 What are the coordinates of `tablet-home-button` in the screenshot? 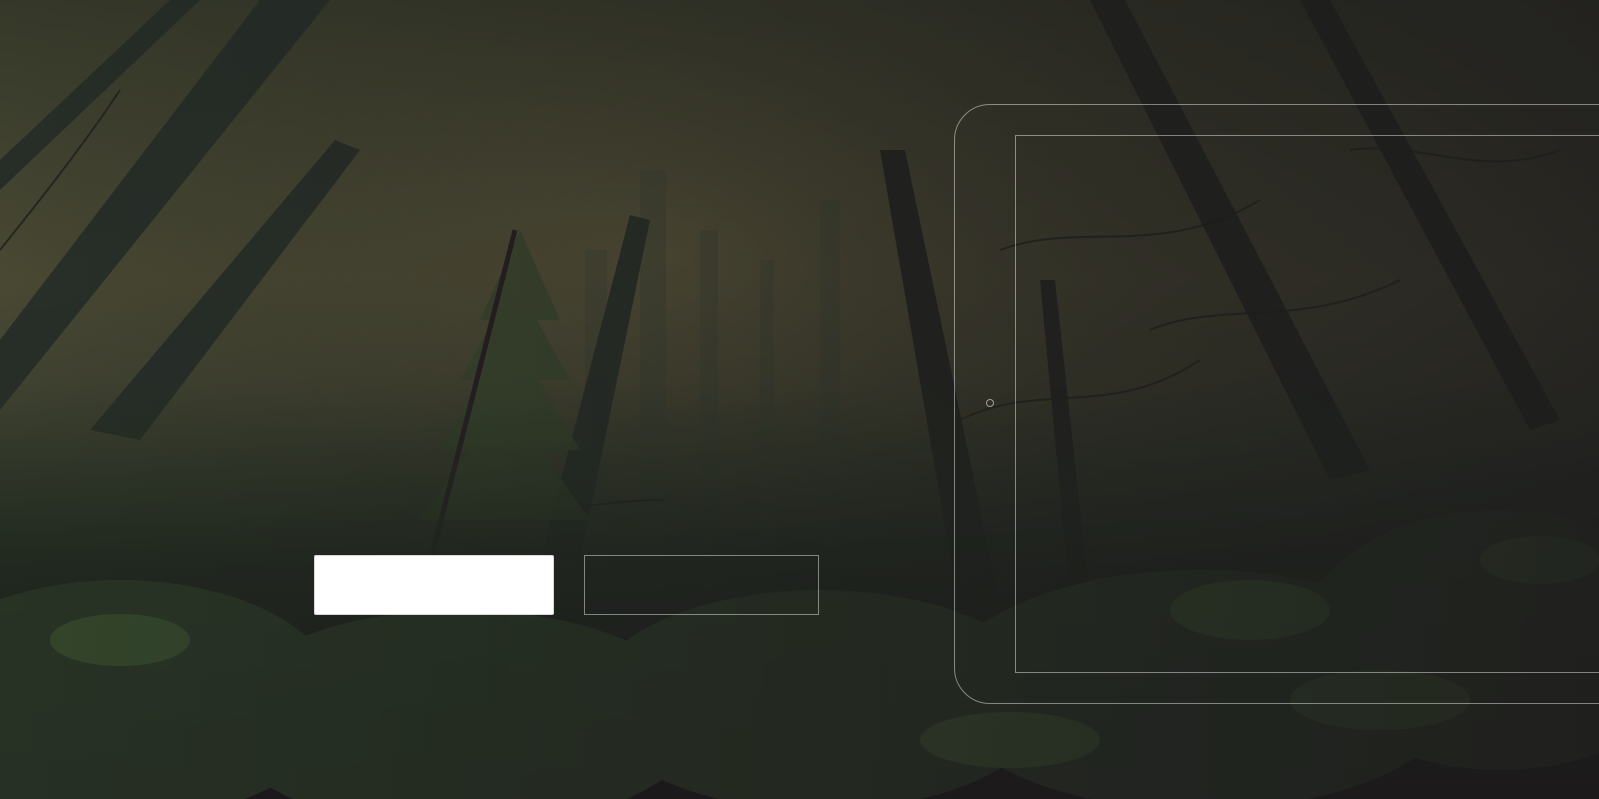 It's located at (990, 403).